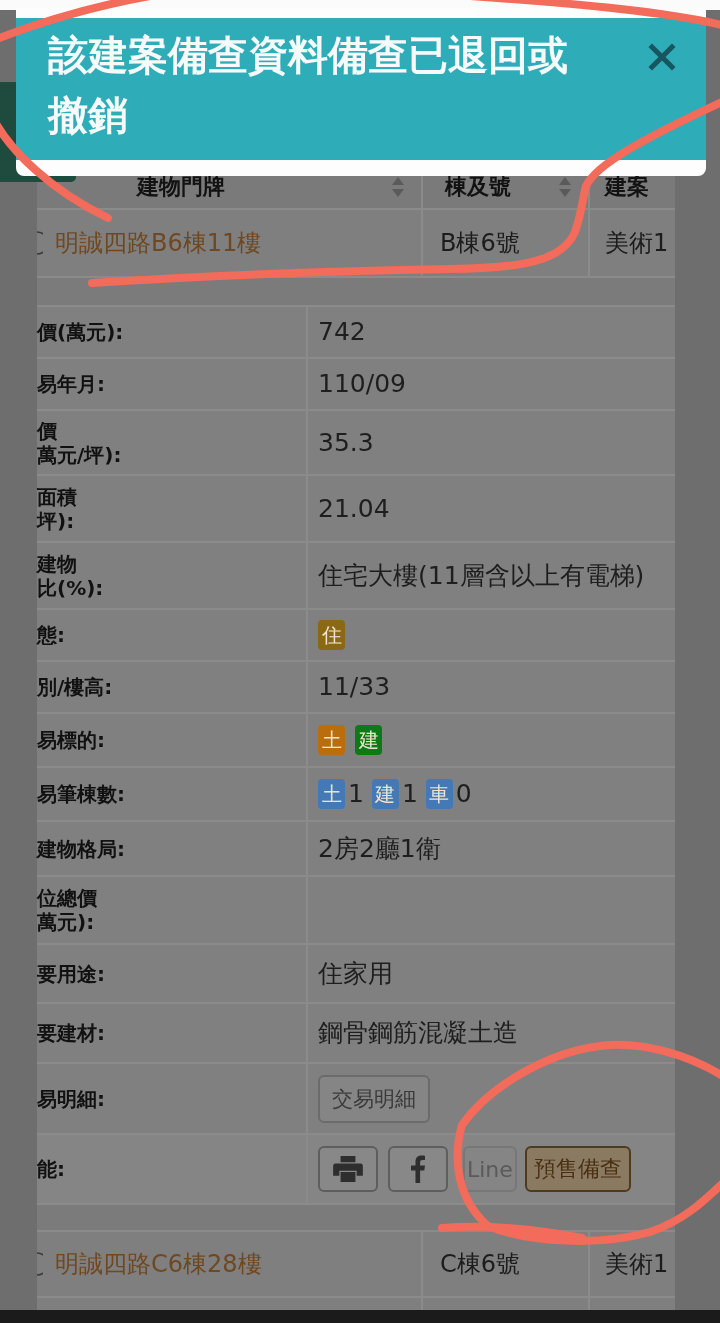  Describe the element at coordinates (439, 794) in the screenshot. I see `count-tag: 車` at that location.